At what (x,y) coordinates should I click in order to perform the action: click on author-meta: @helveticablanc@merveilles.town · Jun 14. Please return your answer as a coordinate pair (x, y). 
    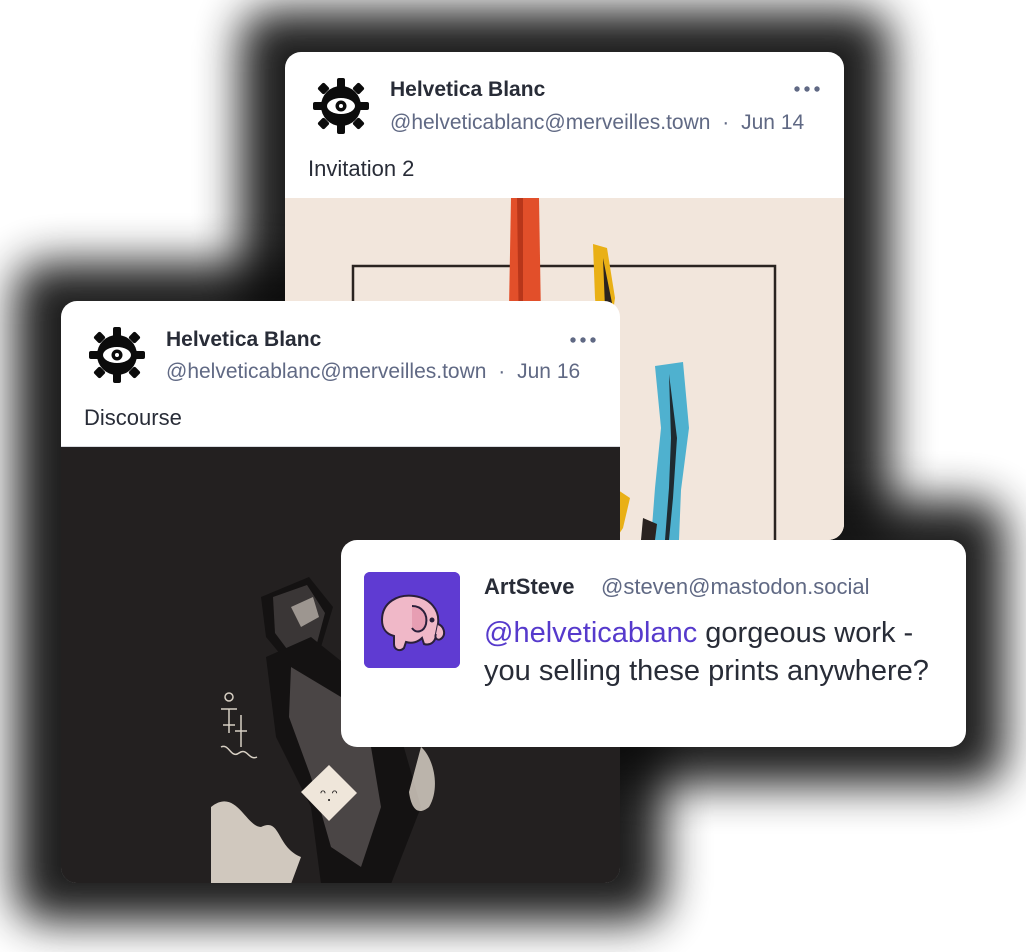
    Looking at the image, I should click on (597, 123).